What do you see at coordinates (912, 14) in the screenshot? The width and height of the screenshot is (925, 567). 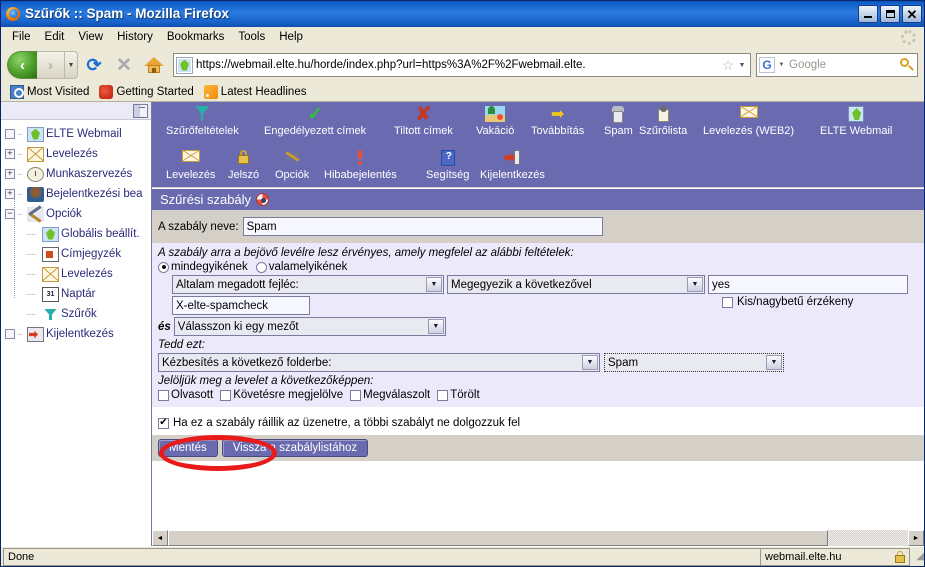 I see `close-button: ✕` at bounding box center [912, 14].